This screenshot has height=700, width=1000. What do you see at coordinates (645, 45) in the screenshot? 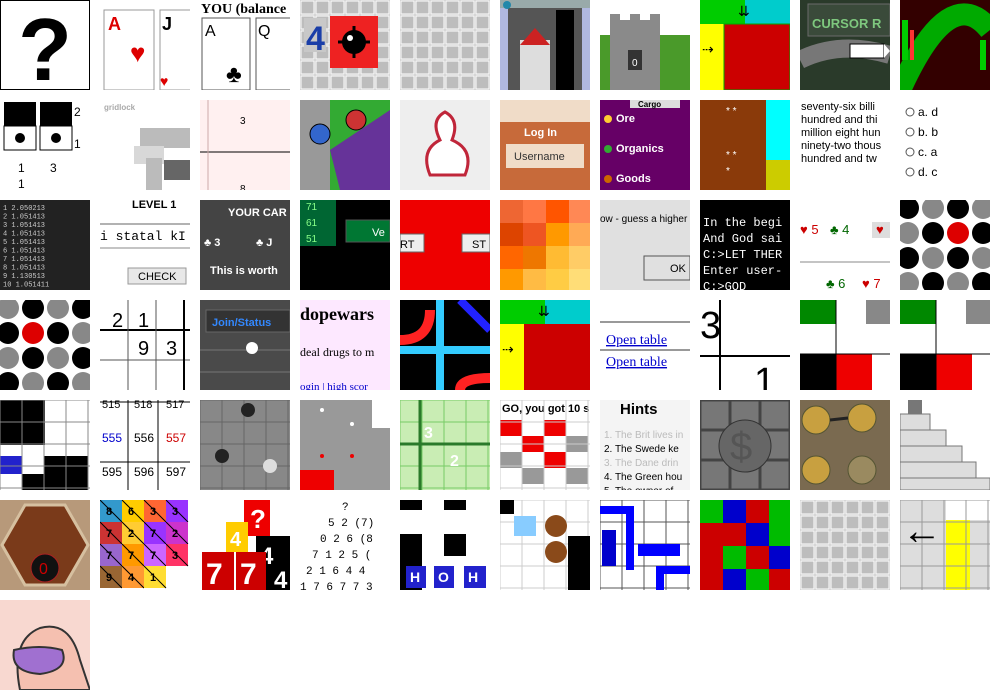
I see `tile-castle-zero: 0` at bounding box center [645, 45].